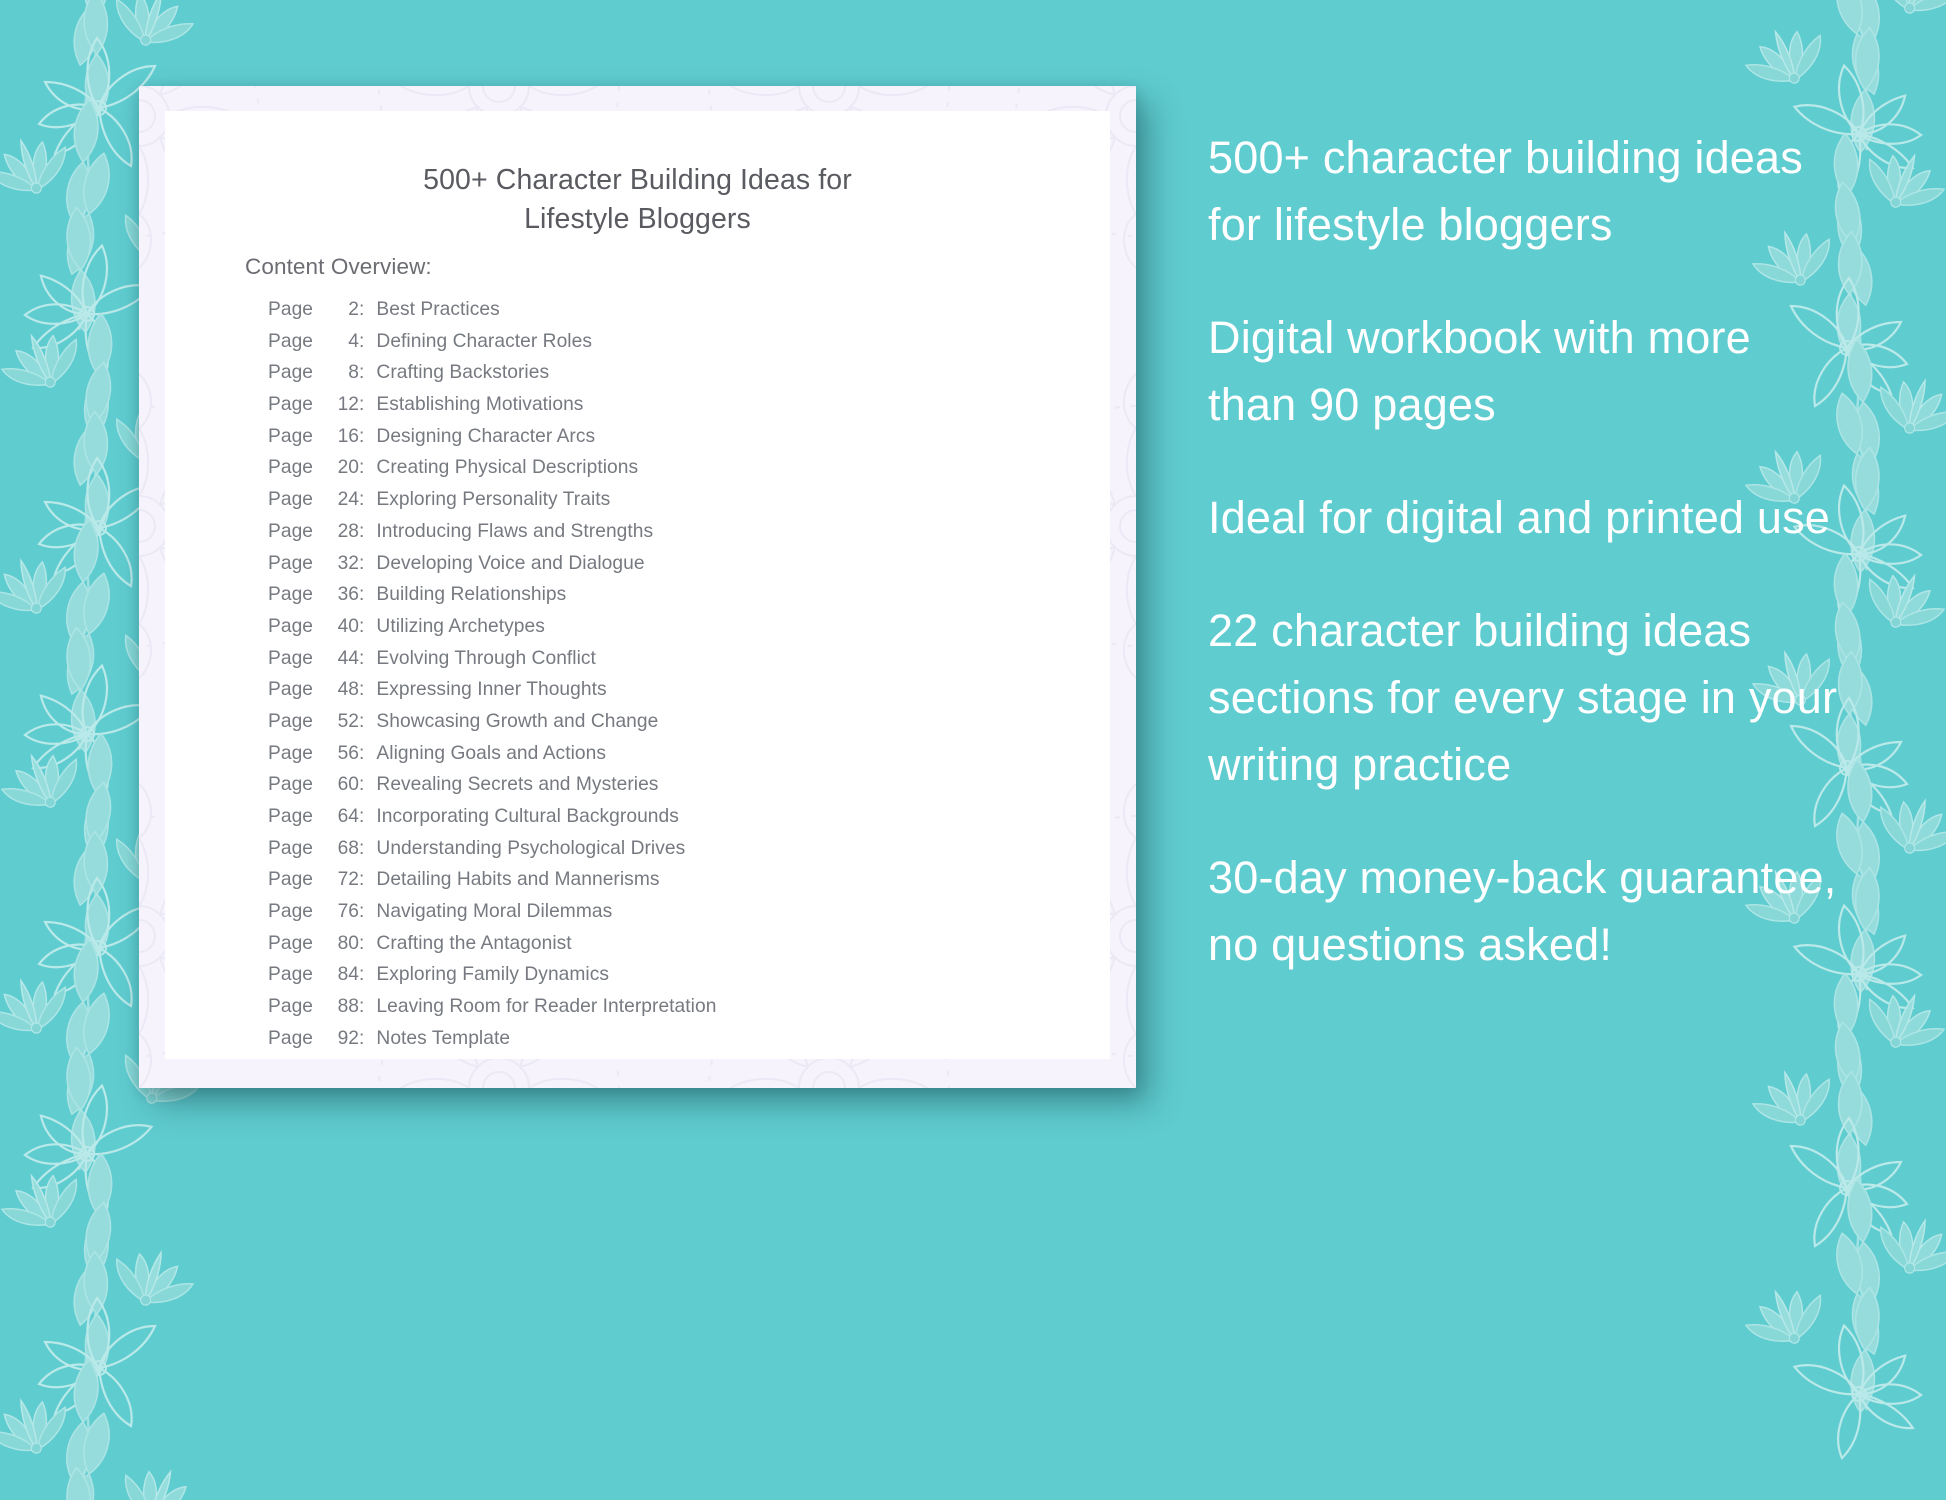 The image size is (1946, 1500). I want to click on toc-section-title: Notes Template, so click(443, 1038).